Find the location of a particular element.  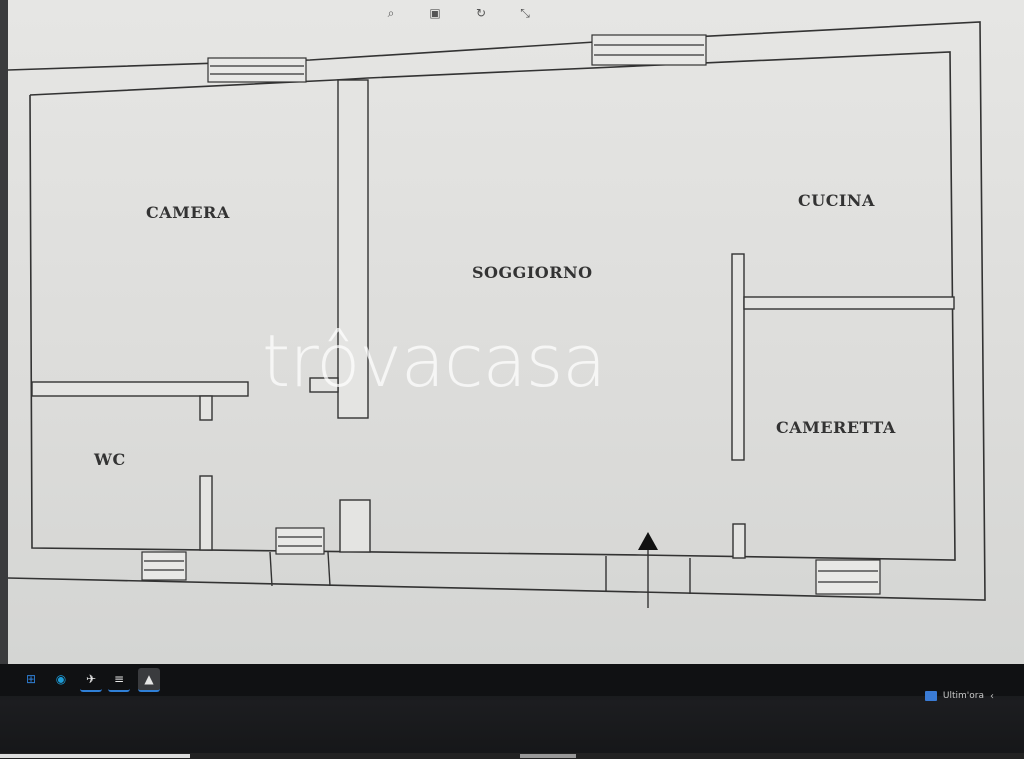

chevron-left-icon: ‹ is located at coordinates (992, 696).